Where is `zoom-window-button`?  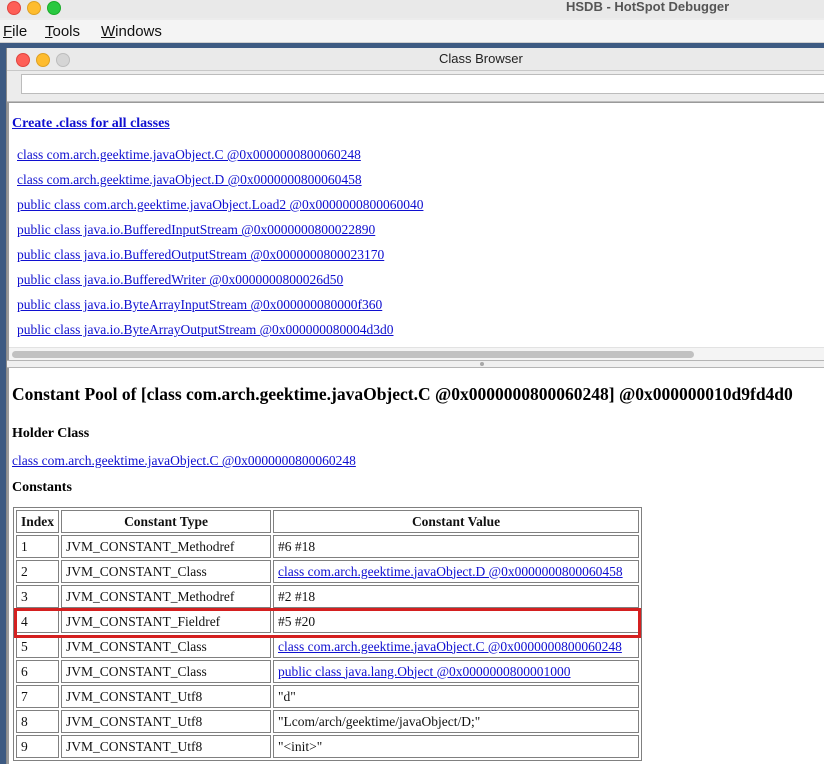
zoom-window-button is located at coordinates (54, 8).